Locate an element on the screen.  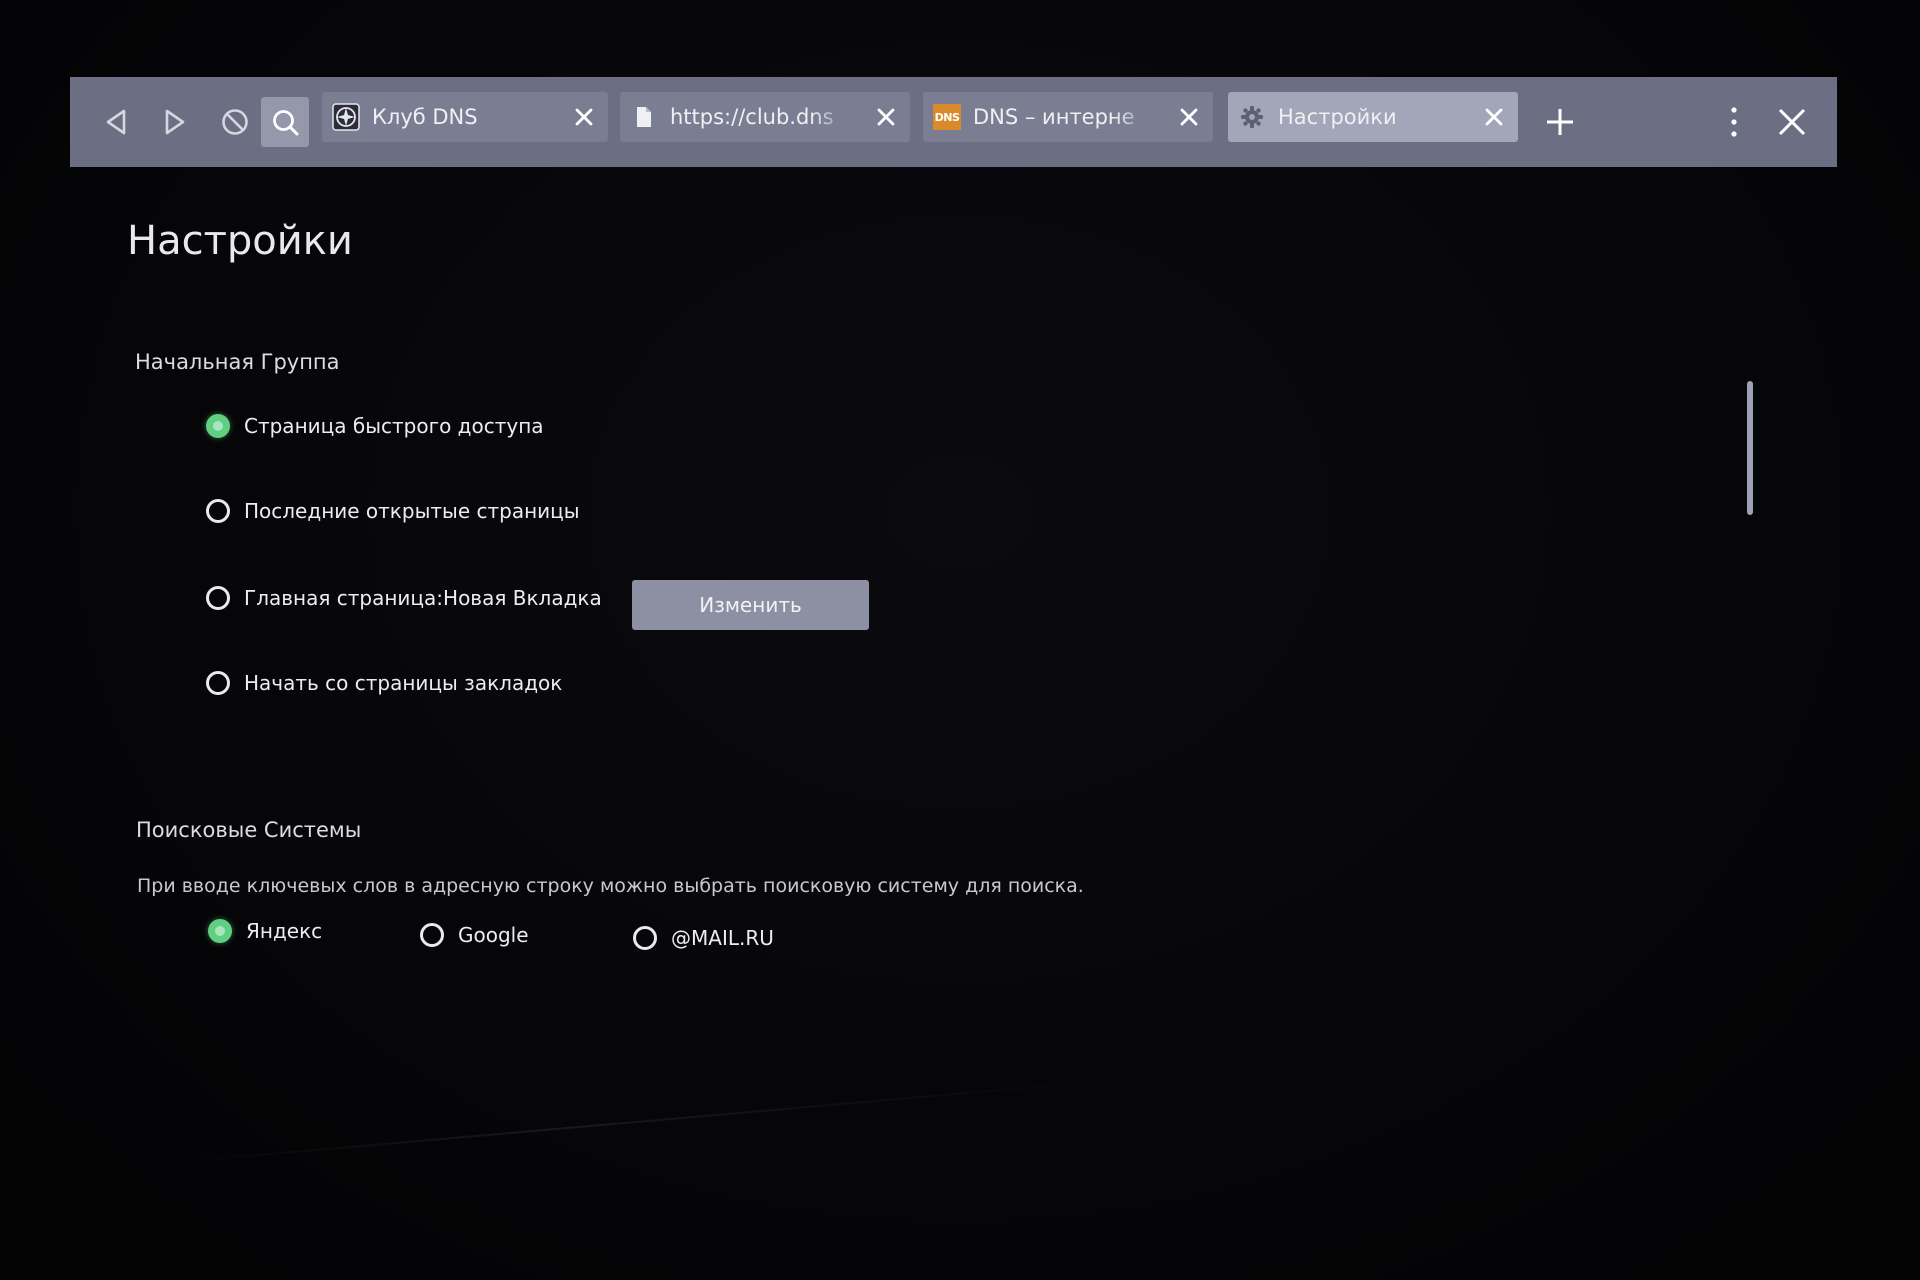
back-button is located at coordinates (116, 122).